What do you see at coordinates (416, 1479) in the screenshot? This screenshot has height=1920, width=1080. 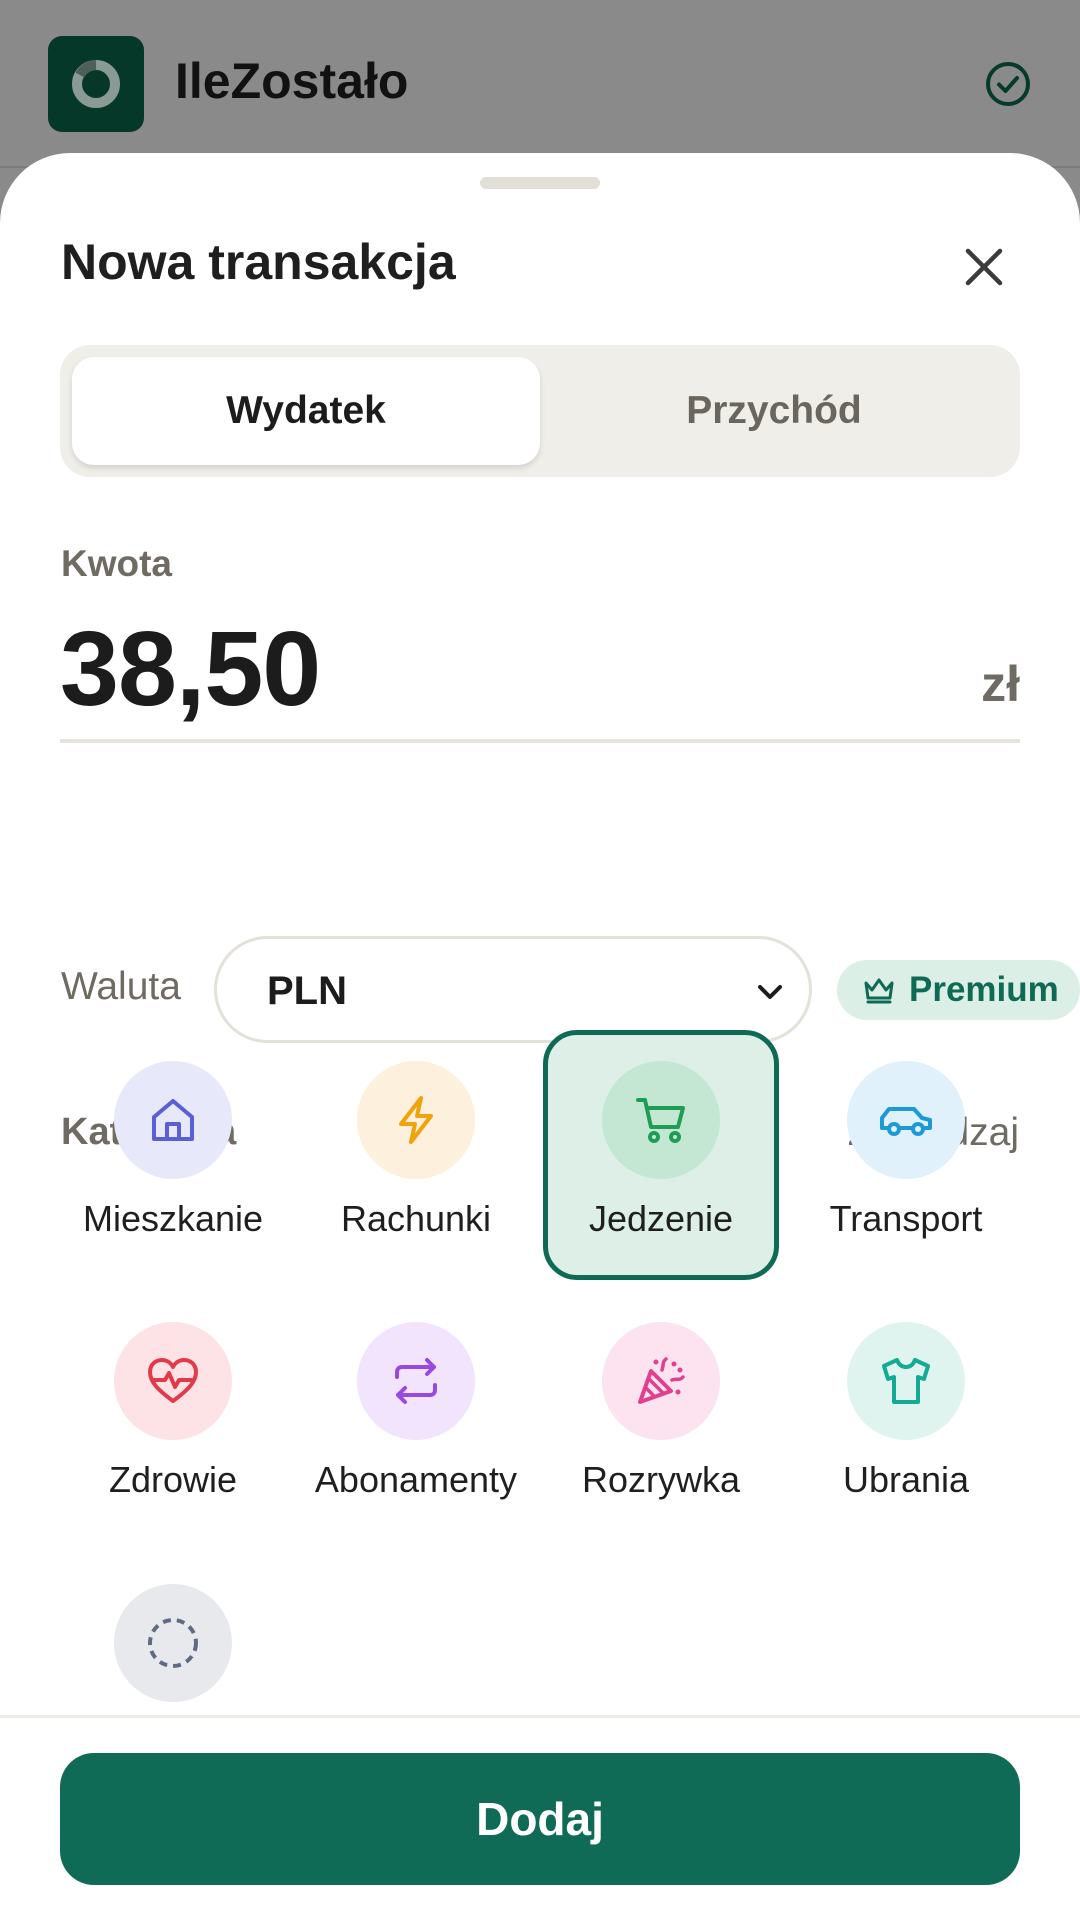 I see `category-name: Abonamenty` at bounding box center [416, 1479].